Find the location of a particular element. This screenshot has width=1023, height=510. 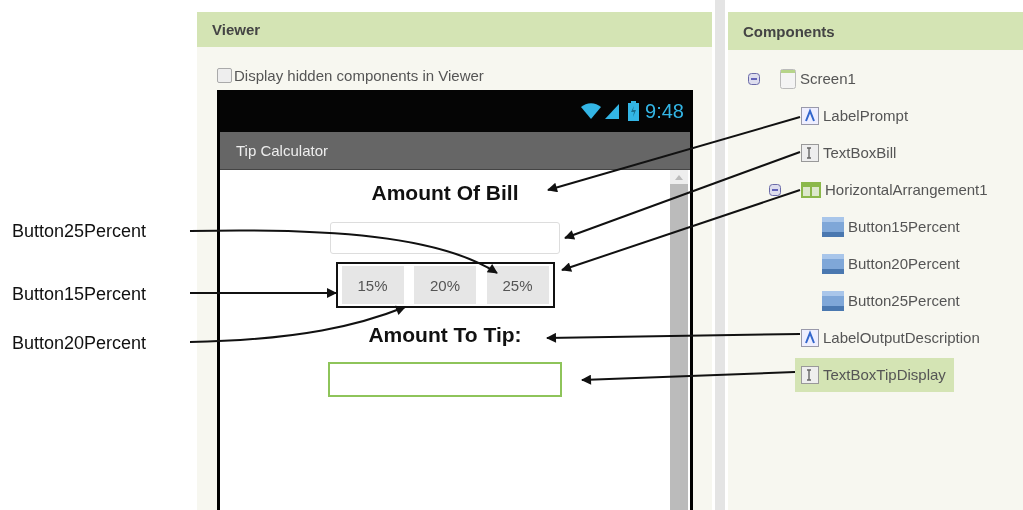

signal-icon is located at coordinates (612, 111).